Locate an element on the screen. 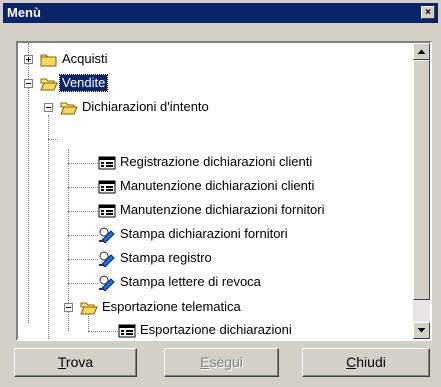 The image size is (441, 387). tree-item-label: Acquisti is located at coordinates (85, 58).